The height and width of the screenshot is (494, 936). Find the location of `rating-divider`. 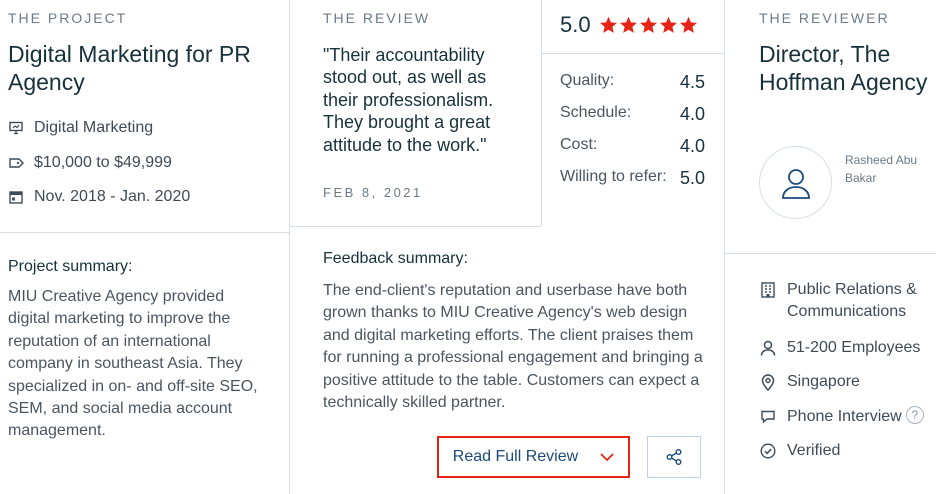

rating-divider is located at coordinates (632, 53).